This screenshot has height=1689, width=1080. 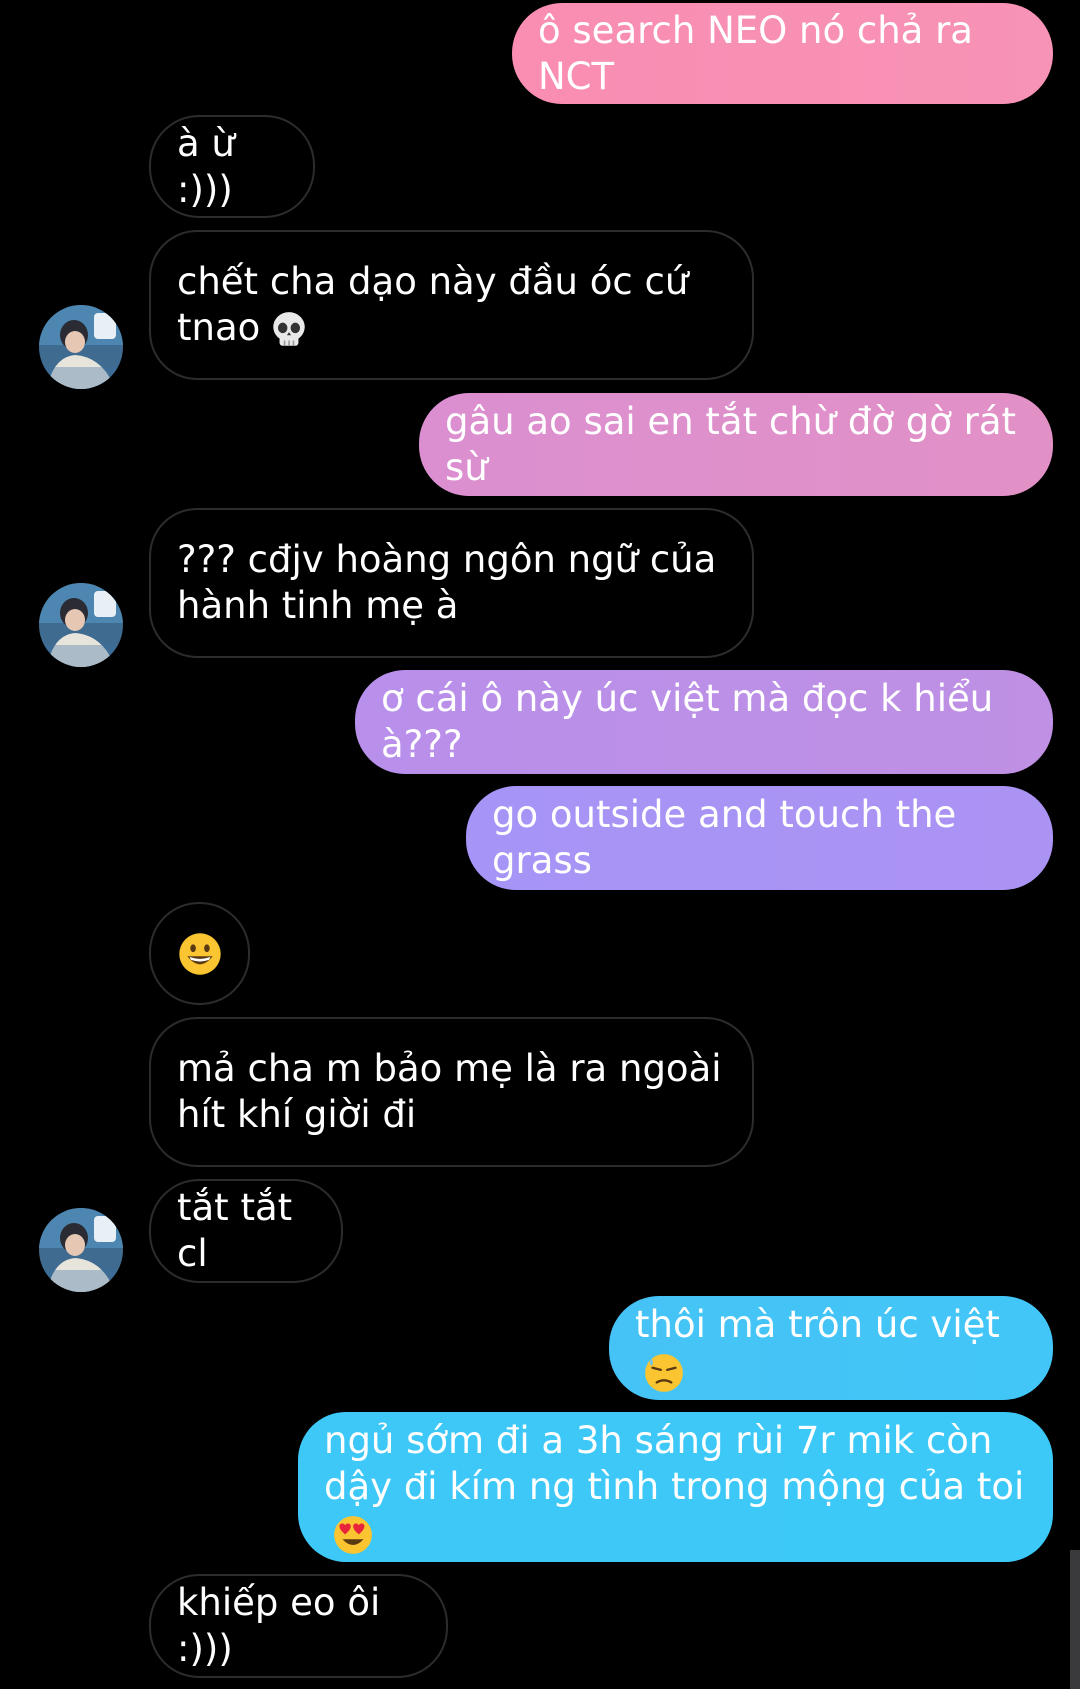 What do you see at coordinates (212, 166) in the screenshot?
I see `message-text: à ừ :)))` at bounding box center [212, 166].